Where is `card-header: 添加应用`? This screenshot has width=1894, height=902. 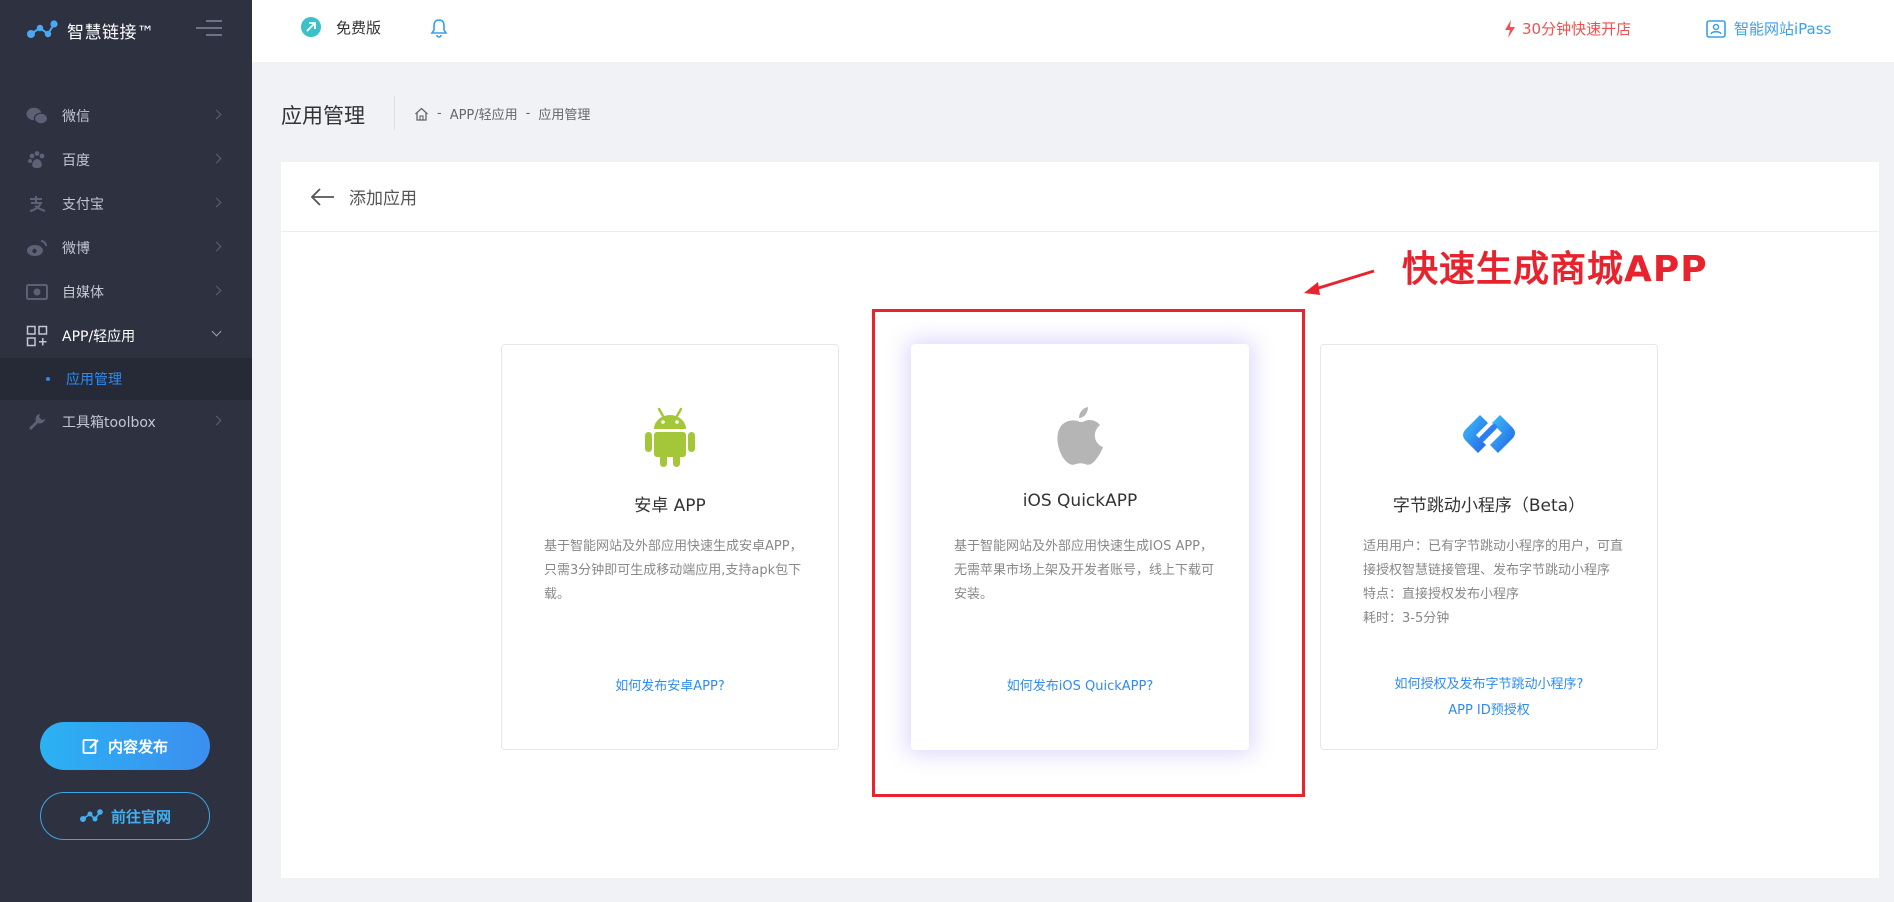
card-header: 添加应用 is located at coordinates (1080, 197).